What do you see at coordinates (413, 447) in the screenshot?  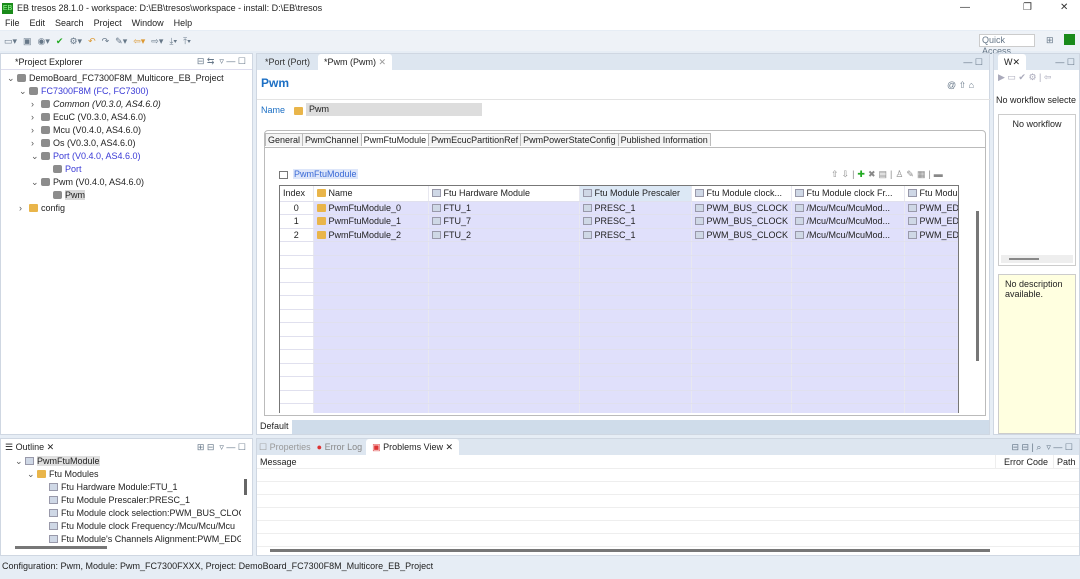 I see `problems-view-tab: ▣ Problems View ✕` at bounding box center [413, 447].